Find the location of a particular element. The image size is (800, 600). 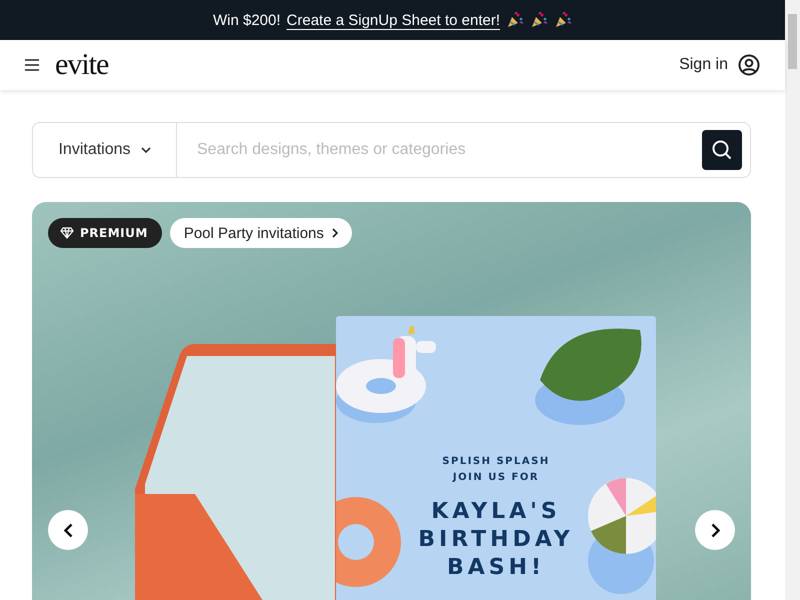

search-button is located at coordinates (722, 150).